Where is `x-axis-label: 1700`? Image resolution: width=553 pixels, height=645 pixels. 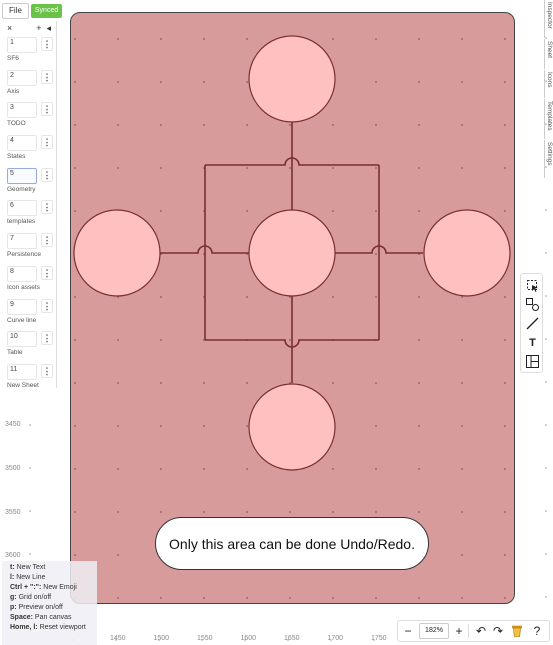
x-axis-label: 1700 is located at coordinates (335, 638).